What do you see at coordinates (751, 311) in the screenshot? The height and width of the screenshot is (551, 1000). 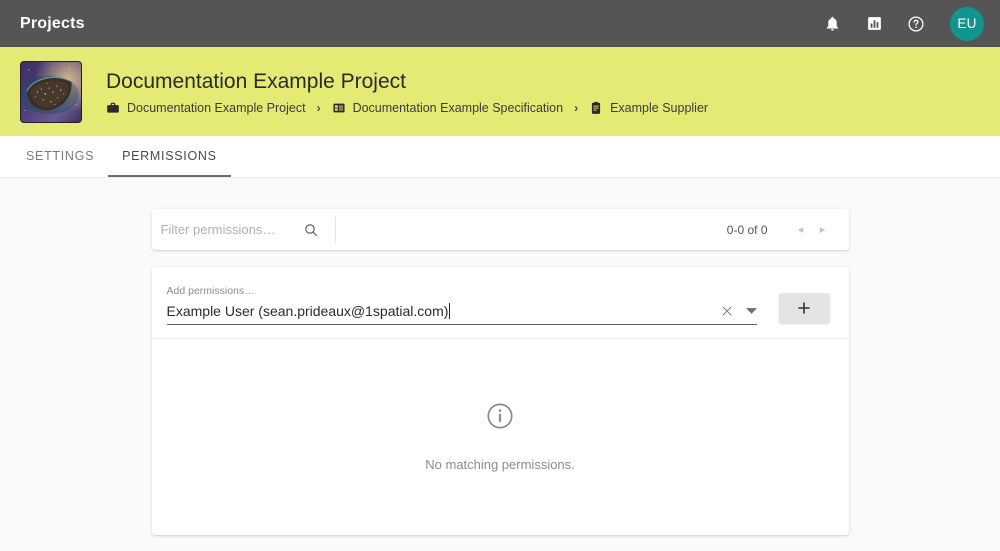 I see `chevron-down-icon` at bounding box center [751, 311].